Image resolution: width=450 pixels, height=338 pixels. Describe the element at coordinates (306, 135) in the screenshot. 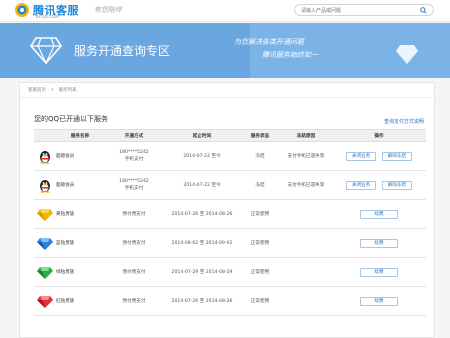

I see `header-reason: 冻结原因` at that location.